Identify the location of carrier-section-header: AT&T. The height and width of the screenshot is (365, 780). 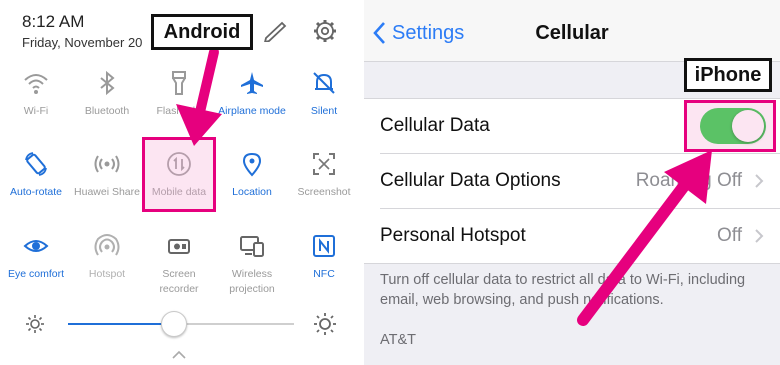
(398, 340).